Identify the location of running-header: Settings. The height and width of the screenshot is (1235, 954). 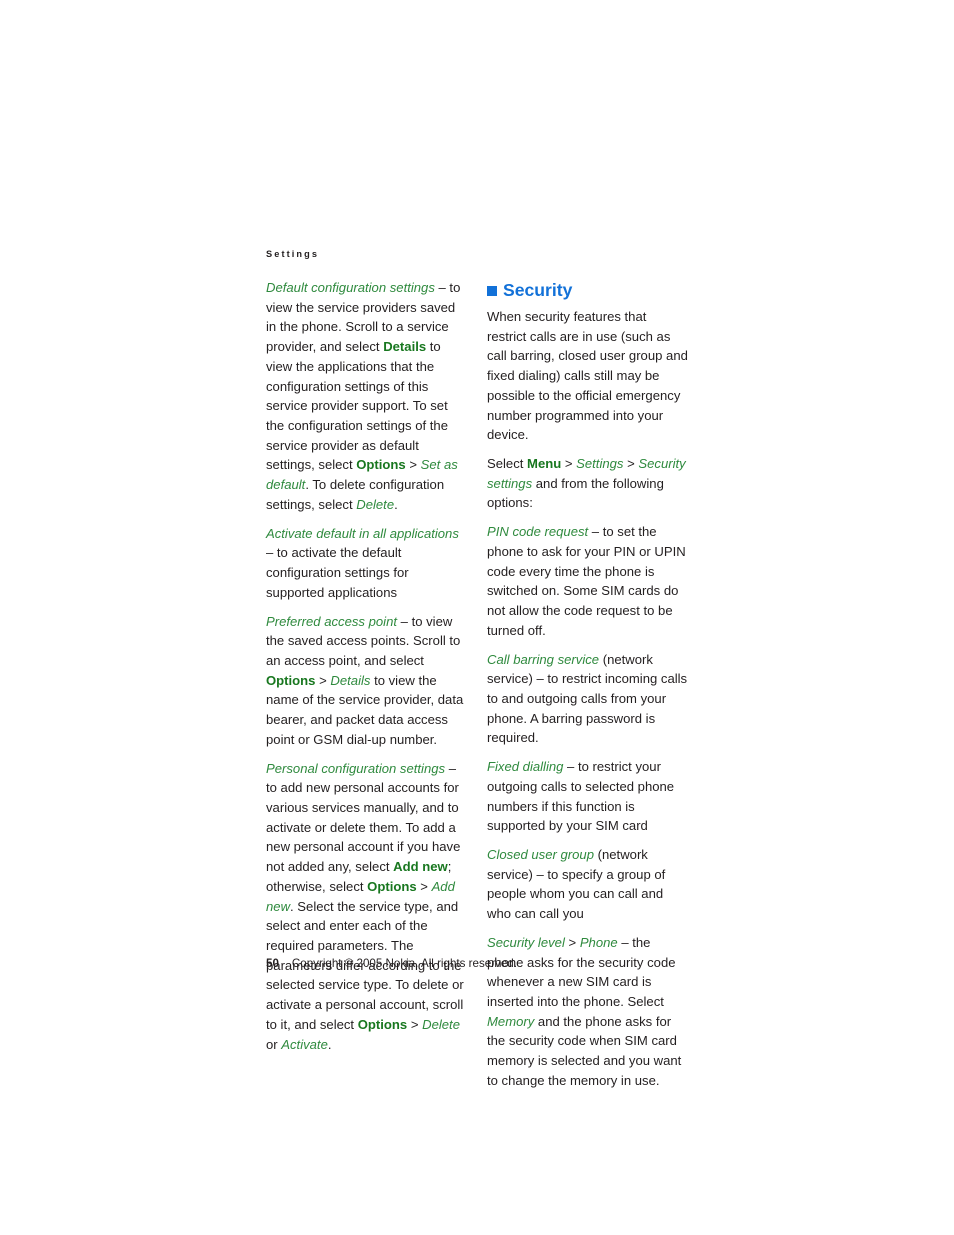
(293, 254).